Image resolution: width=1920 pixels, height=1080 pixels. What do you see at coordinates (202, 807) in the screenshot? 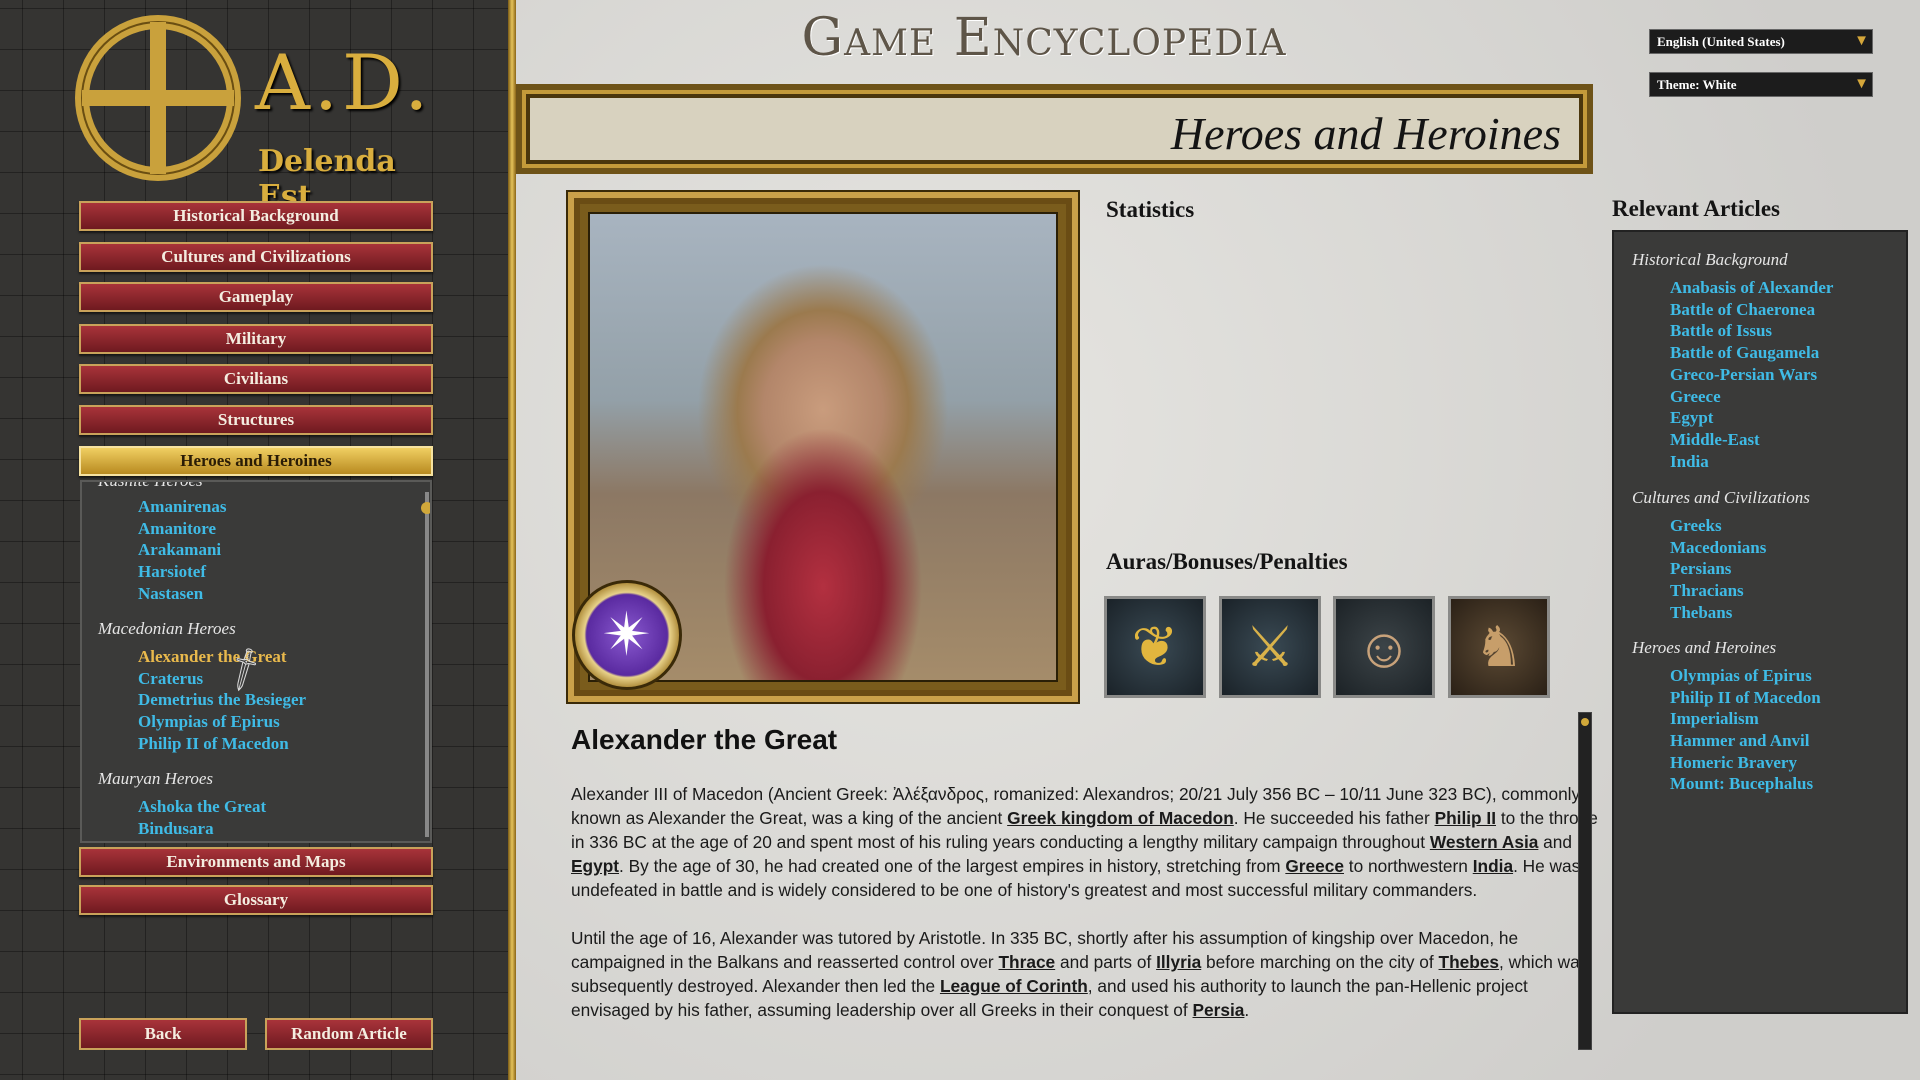
I see `list-item: Ashoka the Great` at bounding box center [202, 807].